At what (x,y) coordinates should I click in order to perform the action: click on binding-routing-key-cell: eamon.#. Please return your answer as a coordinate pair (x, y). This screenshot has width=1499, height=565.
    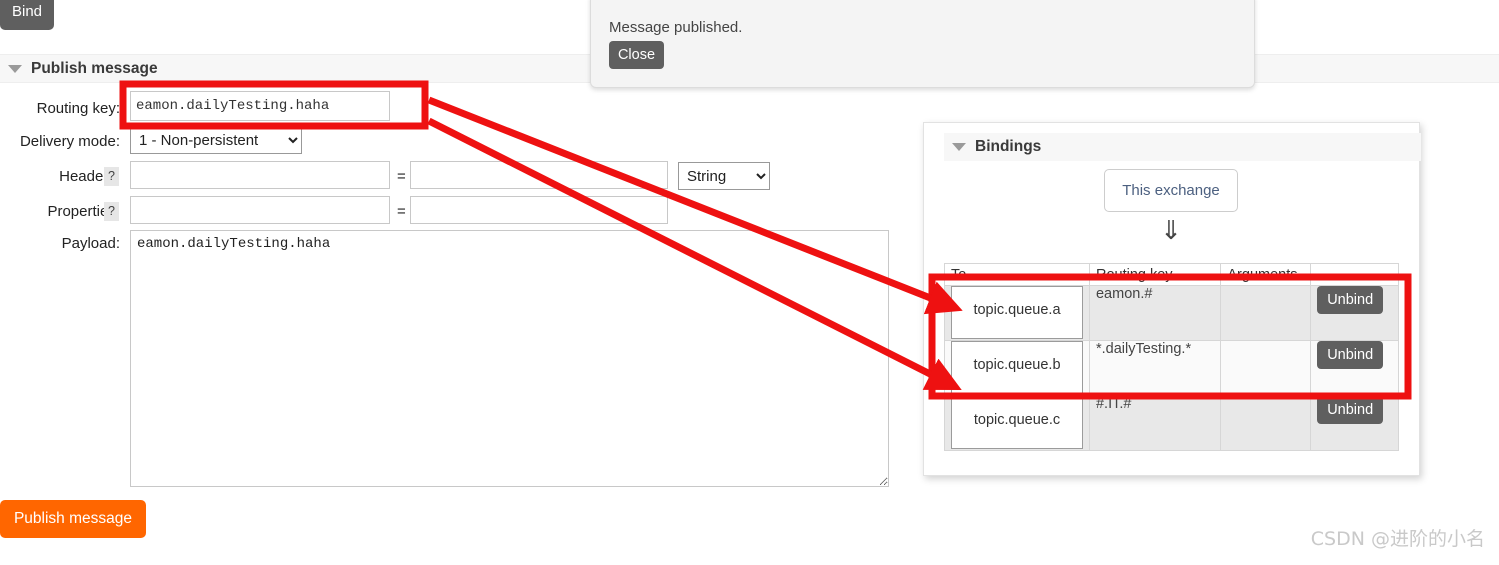
    Looking at the image, I should click on (1155, 313).